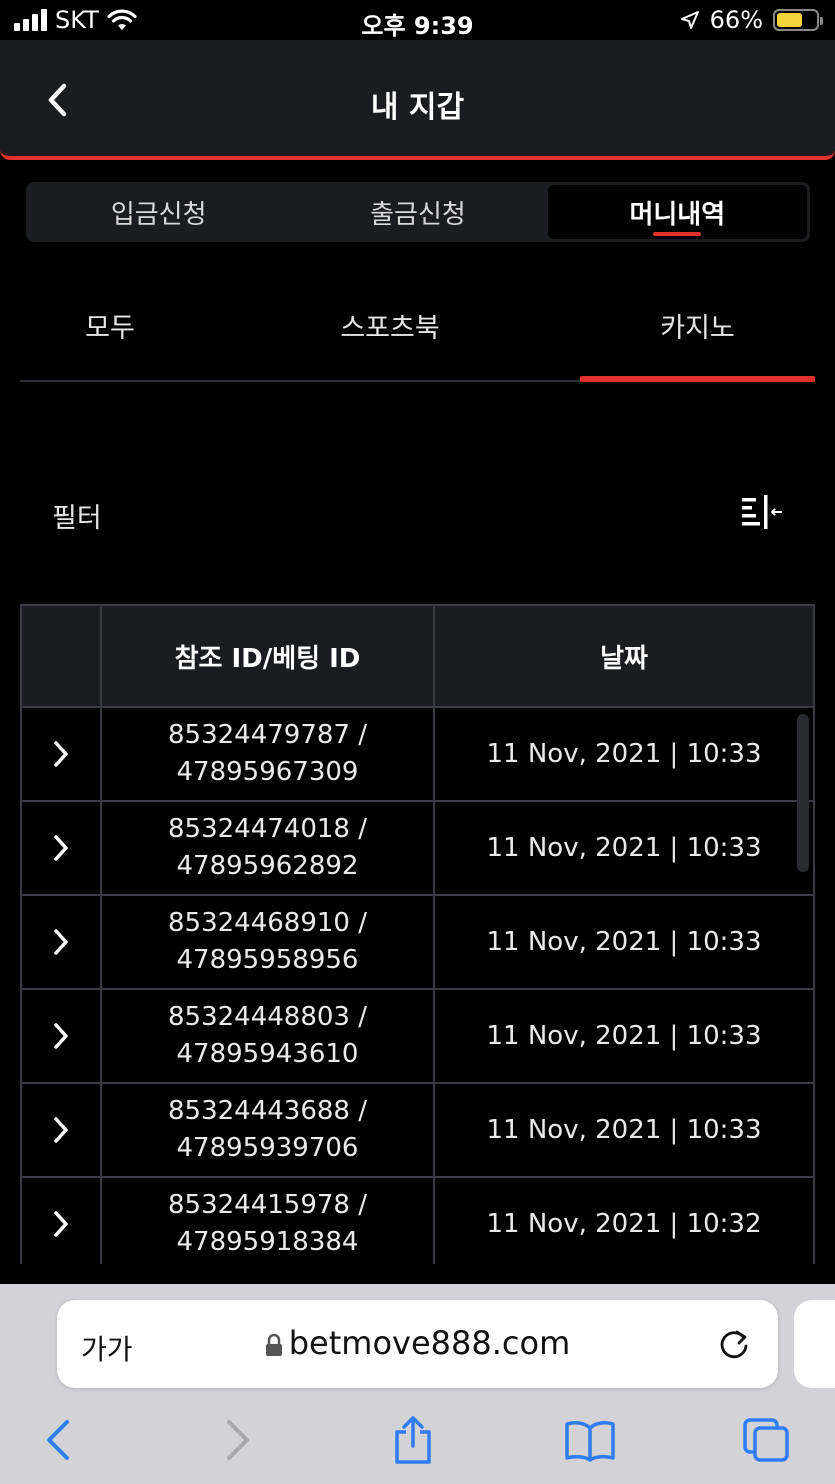 The image size is (835, 1484). Describe the element at coordinates (268, 942) in the screenshot. I see `ref-bet-id-cell: 85324468910 / 47895958956` at that location.